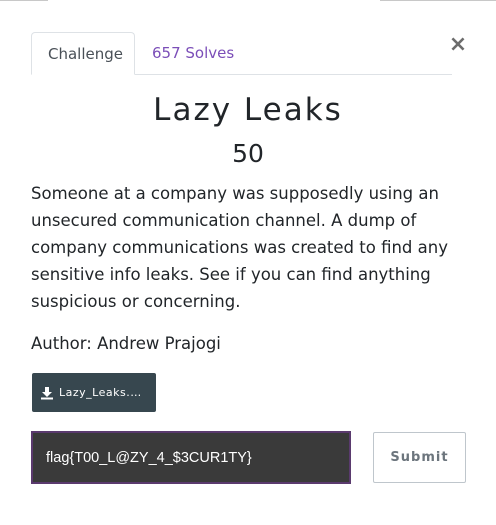  Describe the element at coordinates (126, 343) in the screenshot. I see `challenge-author: Author: Andrew Prajogi` at that location.